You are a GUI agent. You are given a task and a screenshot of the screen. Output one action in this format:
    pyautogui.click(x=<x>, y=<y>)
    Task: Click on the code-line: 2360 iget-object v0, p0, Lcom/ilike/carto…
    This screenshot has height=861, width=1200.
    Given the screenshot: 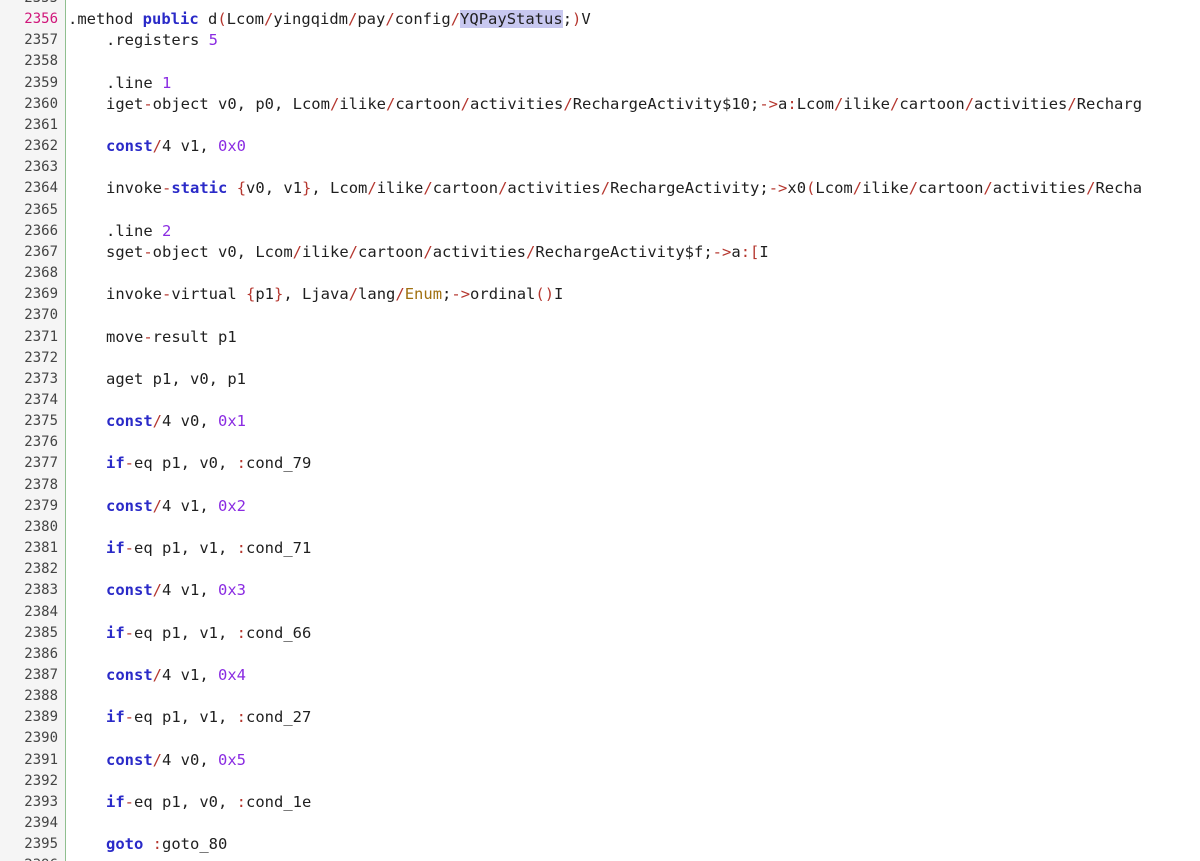 What is the action you would take?
    pyautogui.click(x=600, y=104)
    